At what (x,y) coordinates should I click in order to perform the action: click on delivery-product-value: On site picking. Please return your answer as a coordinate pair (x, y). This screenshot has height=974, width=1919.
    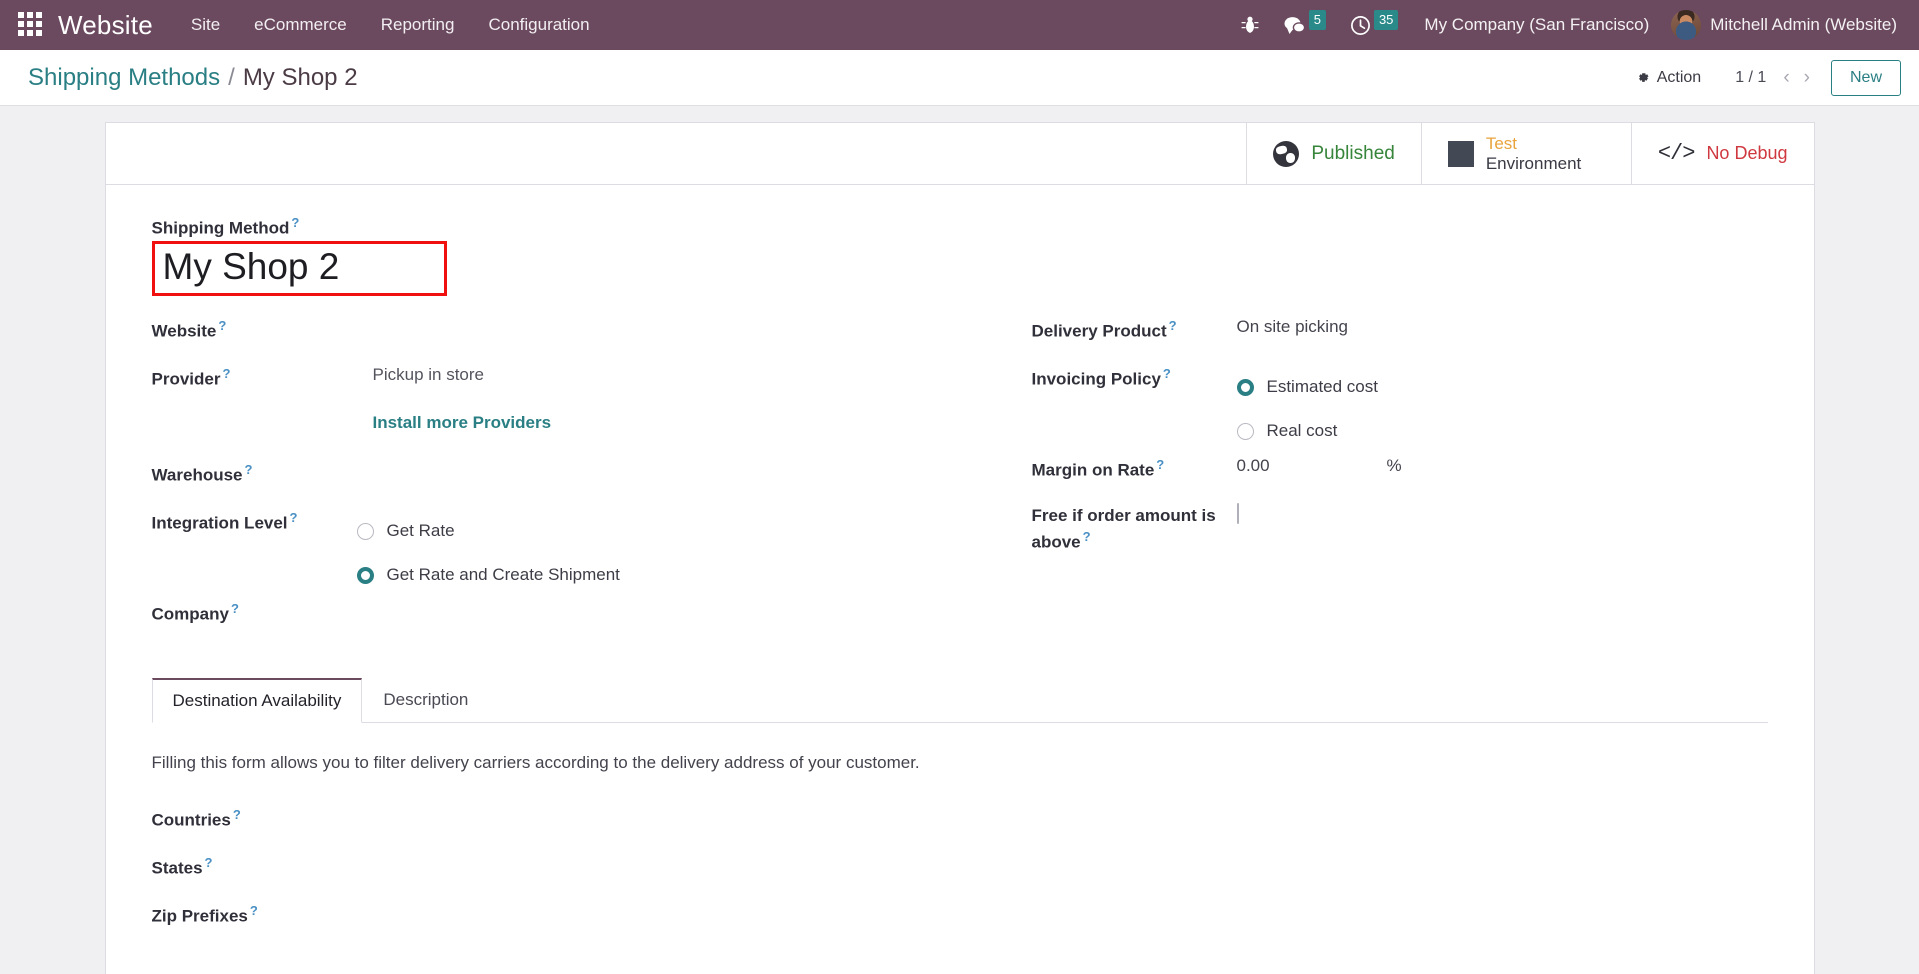
    Looking at the image, I should click on (1502, 325).